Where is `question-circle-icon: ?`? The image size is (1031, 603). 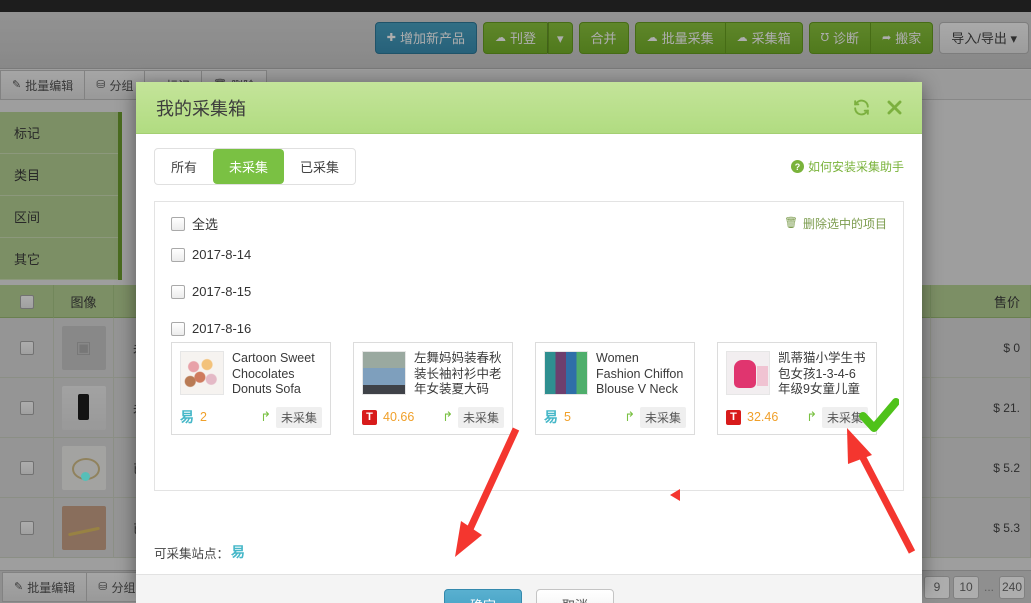 question-circle-icon: ? is located at coordinates (797, 166).